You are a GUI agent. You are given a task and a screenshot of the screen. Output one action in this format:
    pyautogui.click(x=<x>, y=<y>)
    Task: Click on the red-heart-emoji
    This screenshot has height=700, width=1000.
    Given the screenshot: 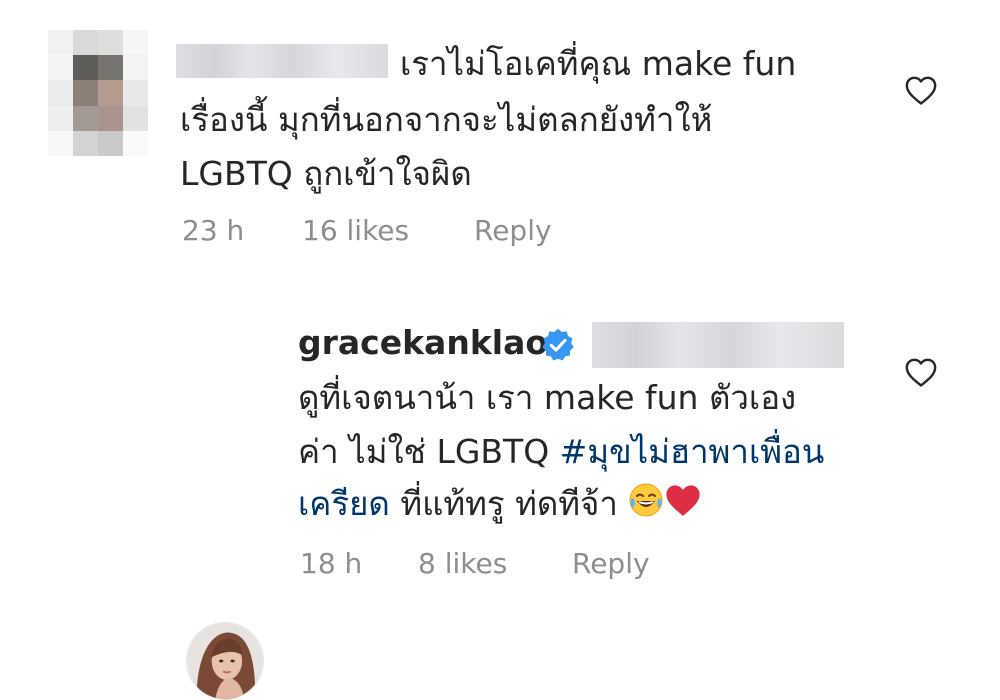 What is the action you would take?
    pyautogui.click(x=683, y=505)
    